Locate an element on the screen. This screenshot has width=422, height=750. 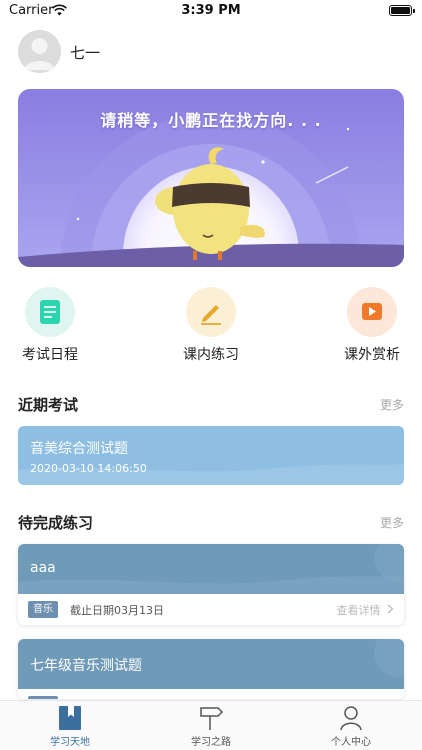
entry-exam-schedule: 考试日程 is located at coordinates (50, 325).